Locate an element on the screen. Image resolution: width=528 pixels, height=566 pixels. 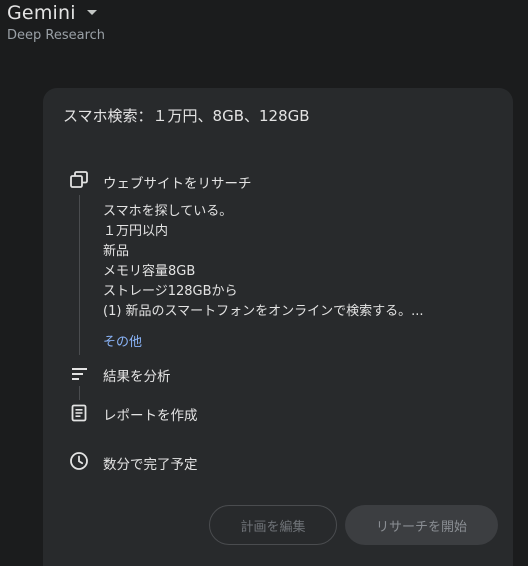
top-header: Gemini Deep Research is located at coordinates (264, 30).